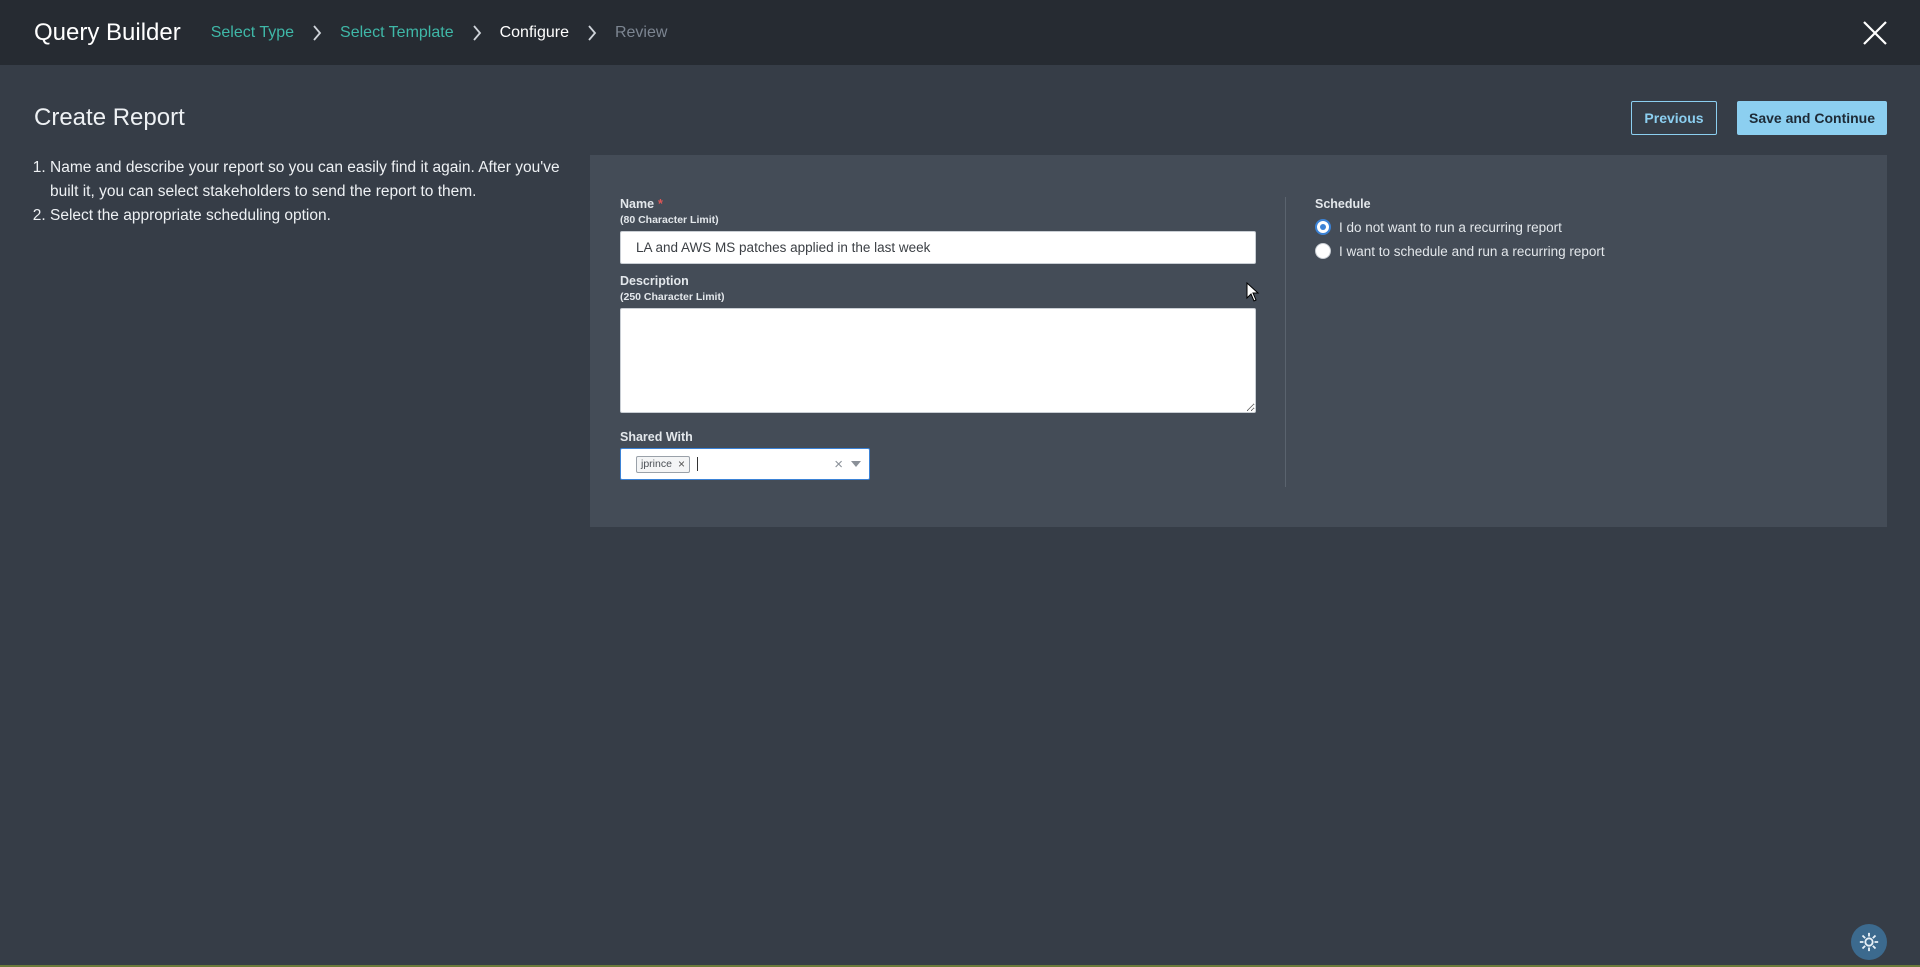 This screenshot has width=1920, height=967. What do you see at coordinates (109, 117) in the screenshot?
I see `page-title: Create Report` at bounding box center [109, 117].